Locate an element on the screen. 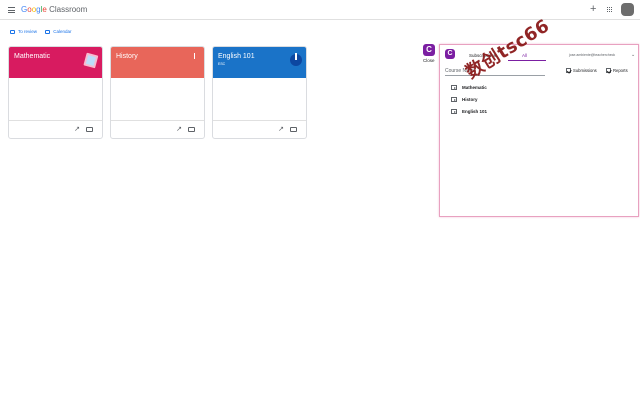  filter-label: Reports is located at coordinates (620, 70).